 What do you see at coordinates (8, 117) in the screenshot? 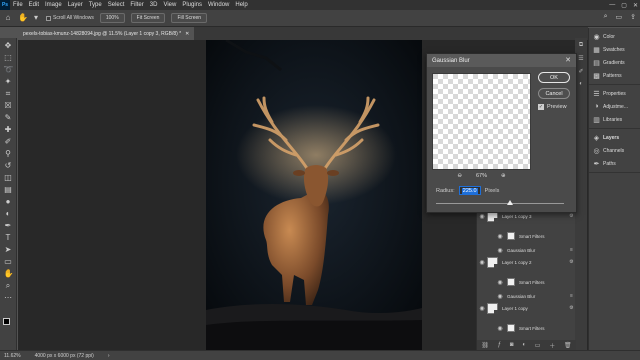
I see `eyedropper-icon: ✎` at bounding box center [8, 117].